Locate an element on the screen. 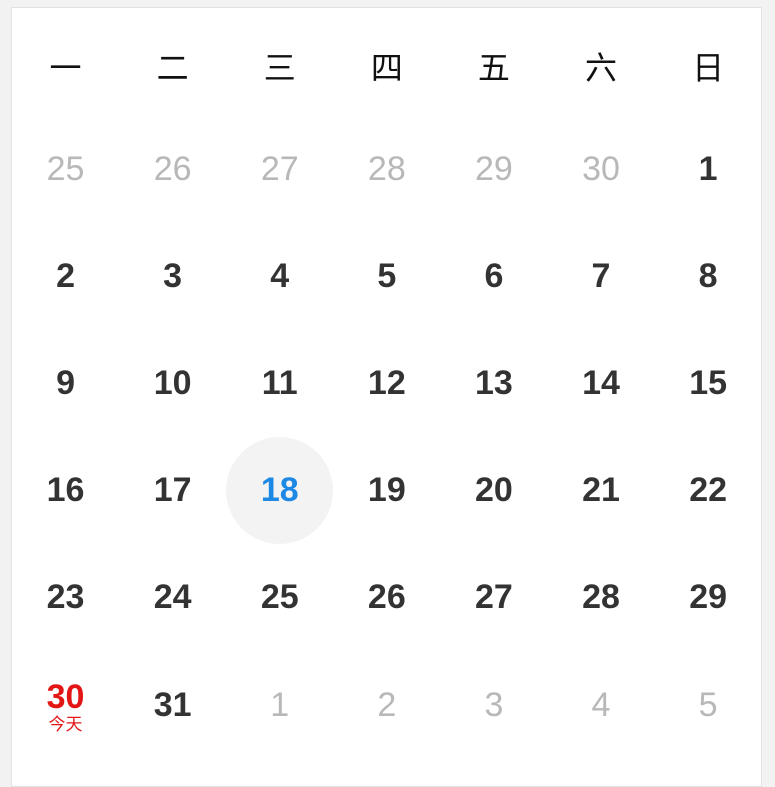  day-number: 31 is located at coordinates (172, 704).